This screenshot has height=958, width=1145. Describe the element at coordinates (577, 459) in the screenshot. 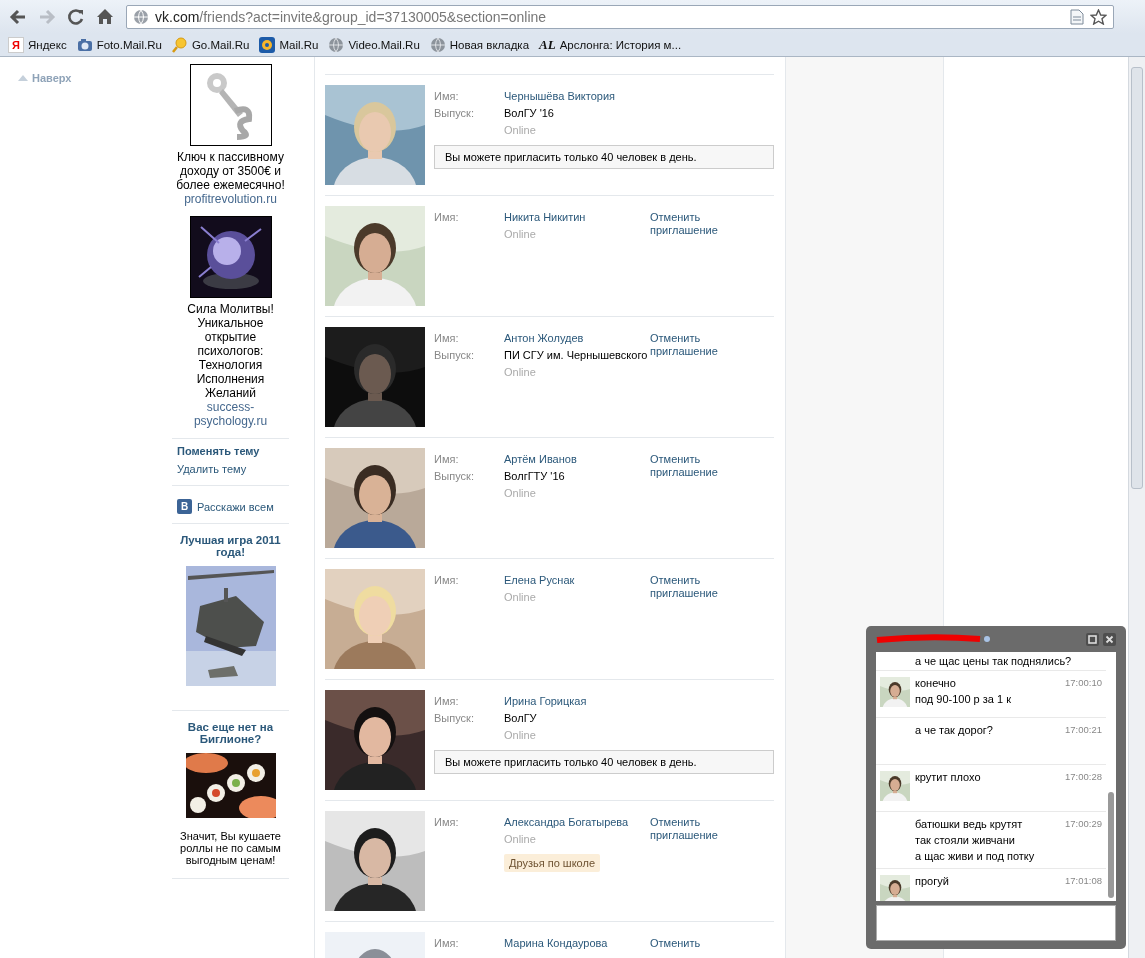

I see `friend-name-link: Артём Иванов` at that location.